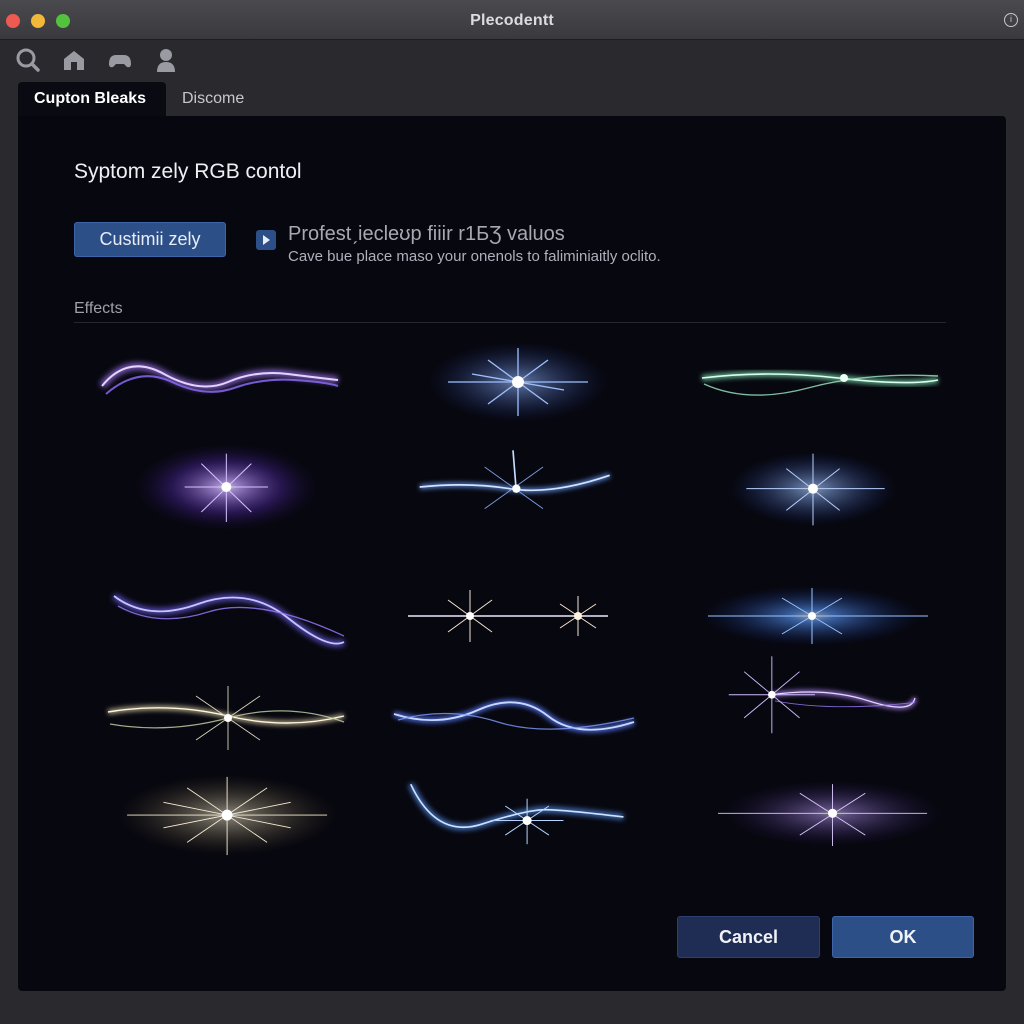 The width and height of the screenshot is (1024, 1024). I want to click on description-title: Profestˏiecleʊp fiiir r1БƷ valuos, so click(426, 234).